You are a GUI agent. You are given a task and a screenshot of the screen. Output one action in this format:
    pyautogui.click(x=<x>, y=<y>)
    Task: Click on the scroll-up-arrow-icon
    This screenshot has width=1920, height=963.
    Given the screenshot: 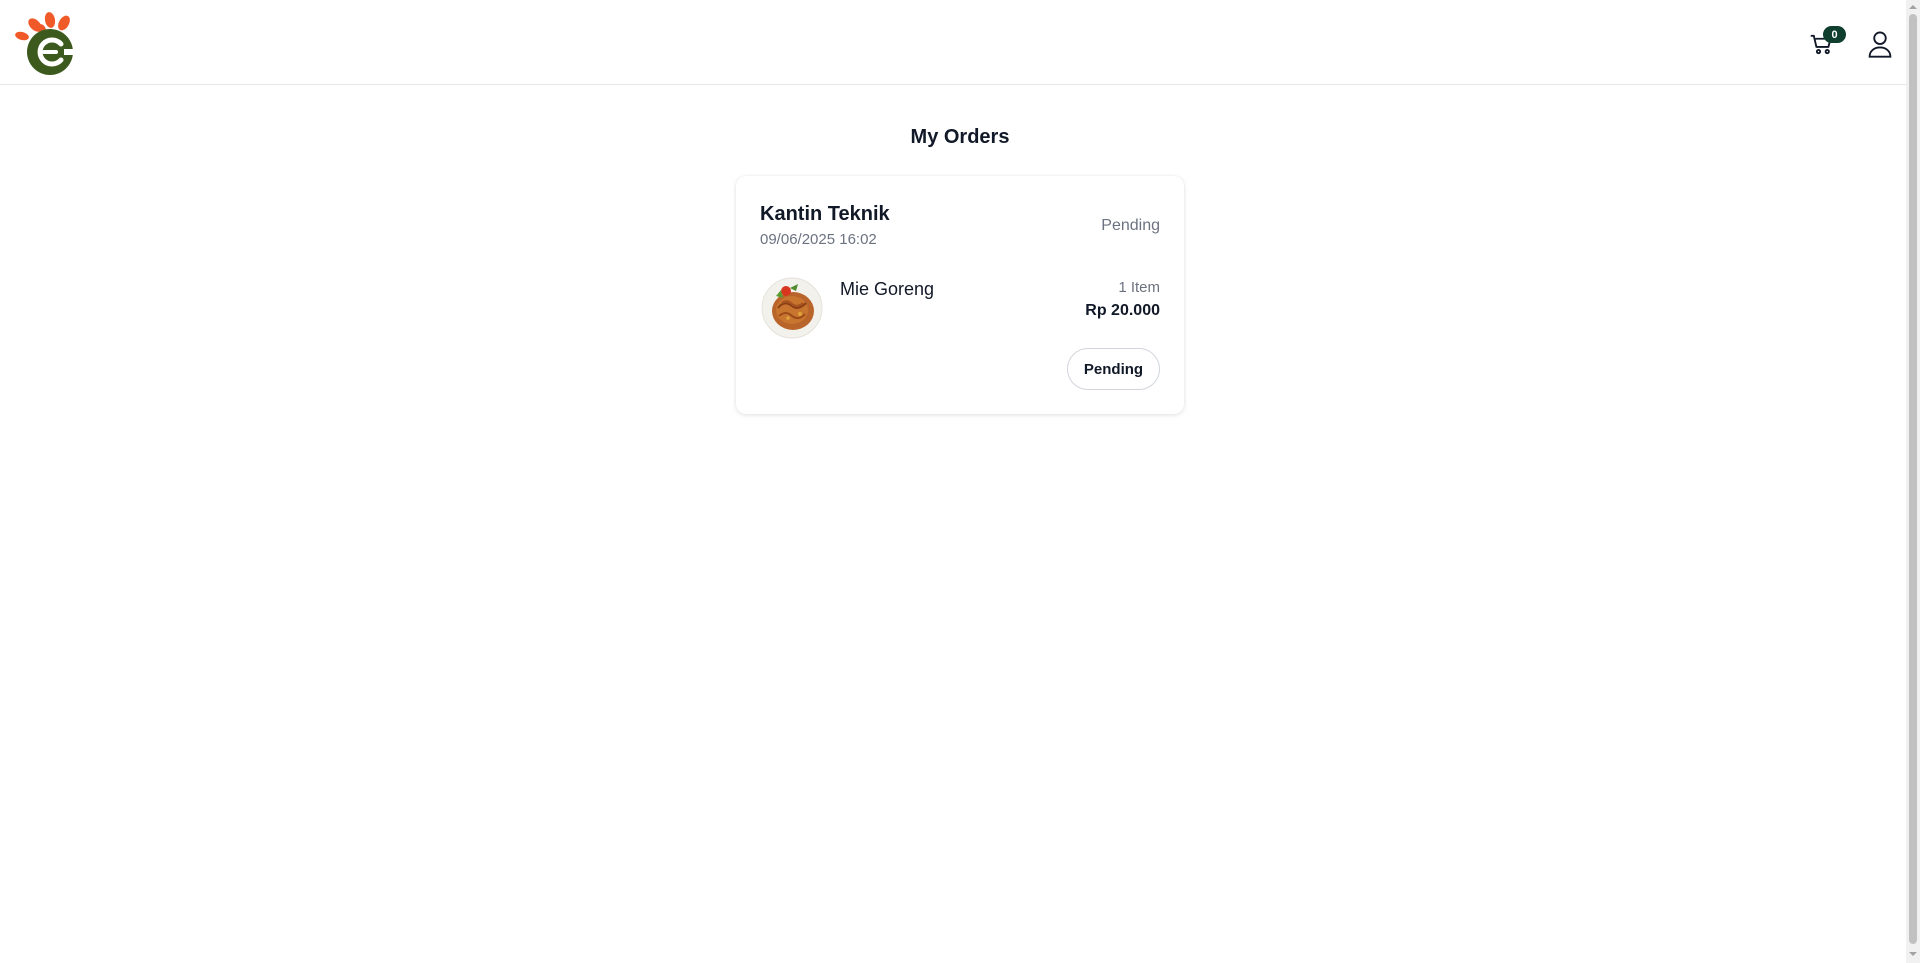 What is the action you would take?
    pyautogui.click(x=1913, y=7)
    